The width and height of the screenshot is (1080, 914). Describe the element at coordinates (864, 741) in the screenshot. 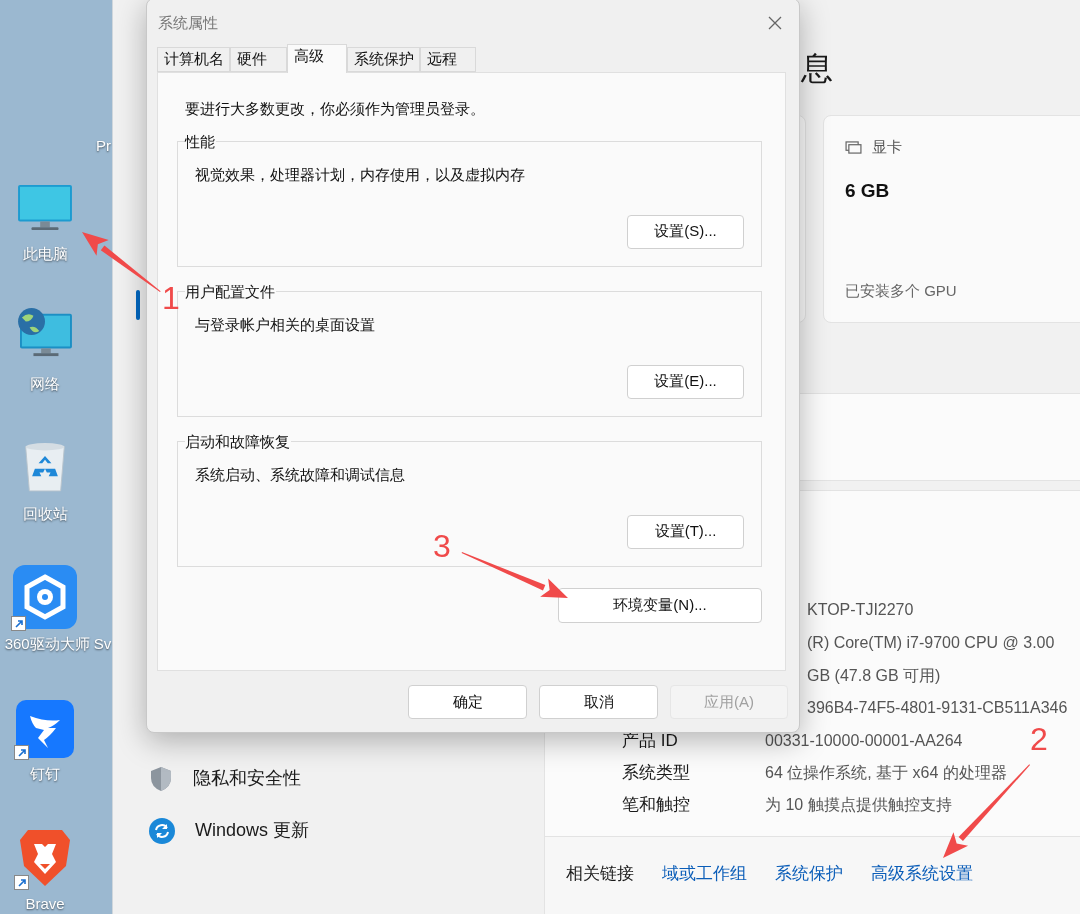

I see `spec-value: 00331-10000-00001-AA264` at that location.